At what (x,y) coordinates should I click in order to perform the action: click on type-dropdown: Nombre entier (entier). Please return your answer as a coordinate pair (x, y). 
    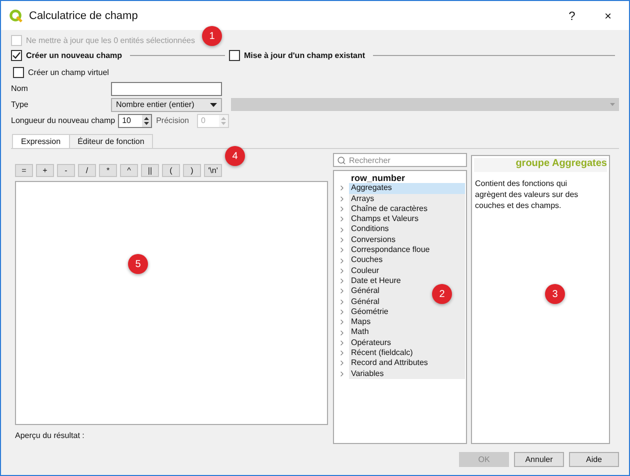
    Looking at the image, I should click on (166, 105).